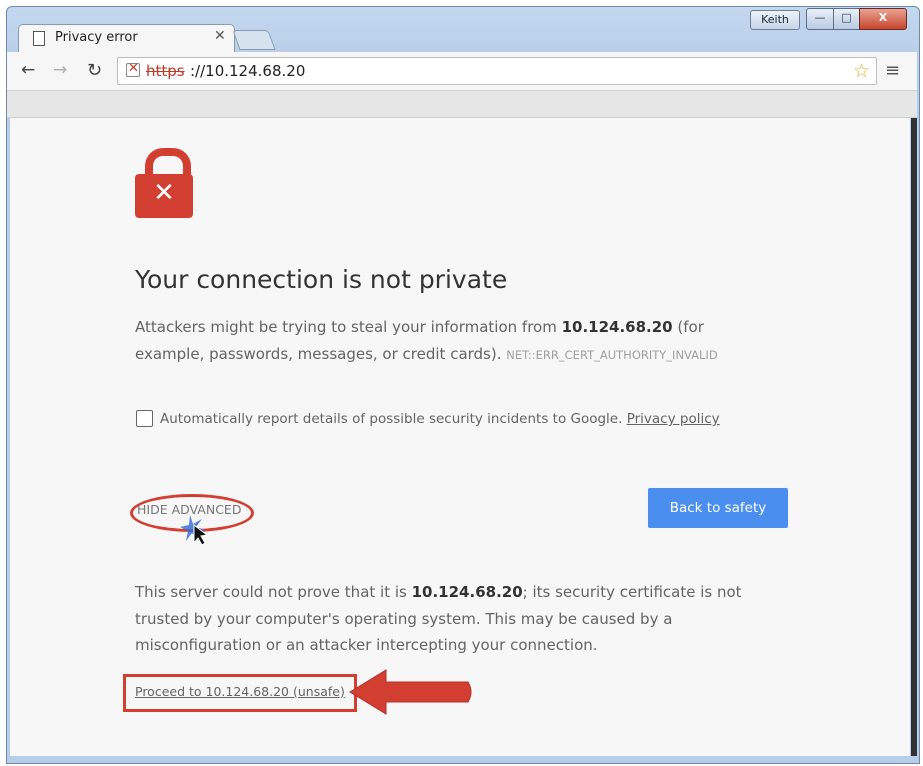  I want to click on back-to-safety-button: Back to safety, so click(718, 508).